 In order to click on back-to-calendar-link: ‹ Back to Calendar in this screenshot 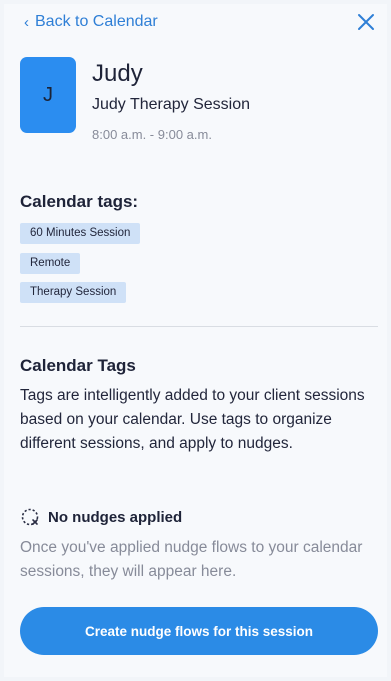, I will do `click(91, 22)`.